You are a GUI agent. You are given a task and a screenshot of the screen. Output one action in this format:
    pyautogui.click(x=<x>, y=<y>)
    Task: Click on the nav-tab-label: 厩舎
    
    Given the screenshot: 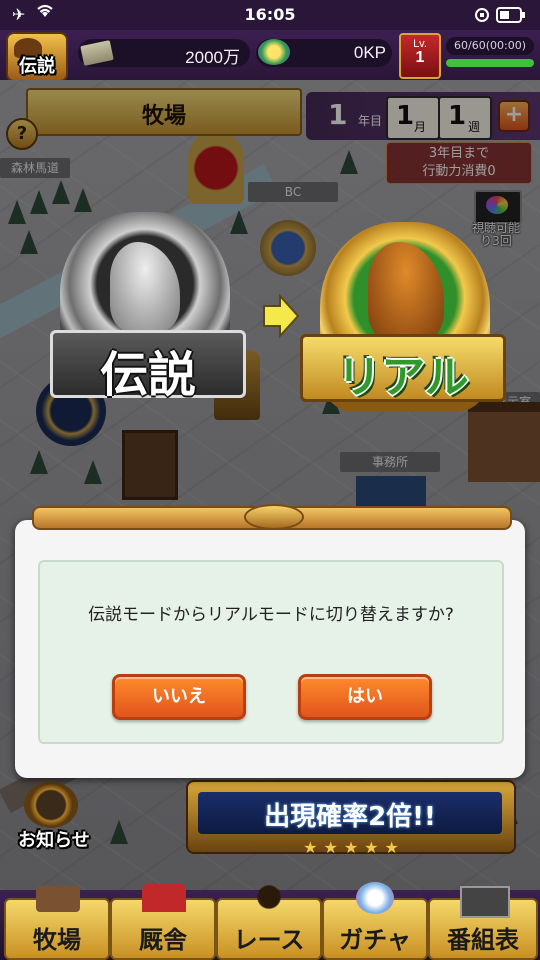 What is the action you would take?
    pyautogui.click(x=163, y=940)
    